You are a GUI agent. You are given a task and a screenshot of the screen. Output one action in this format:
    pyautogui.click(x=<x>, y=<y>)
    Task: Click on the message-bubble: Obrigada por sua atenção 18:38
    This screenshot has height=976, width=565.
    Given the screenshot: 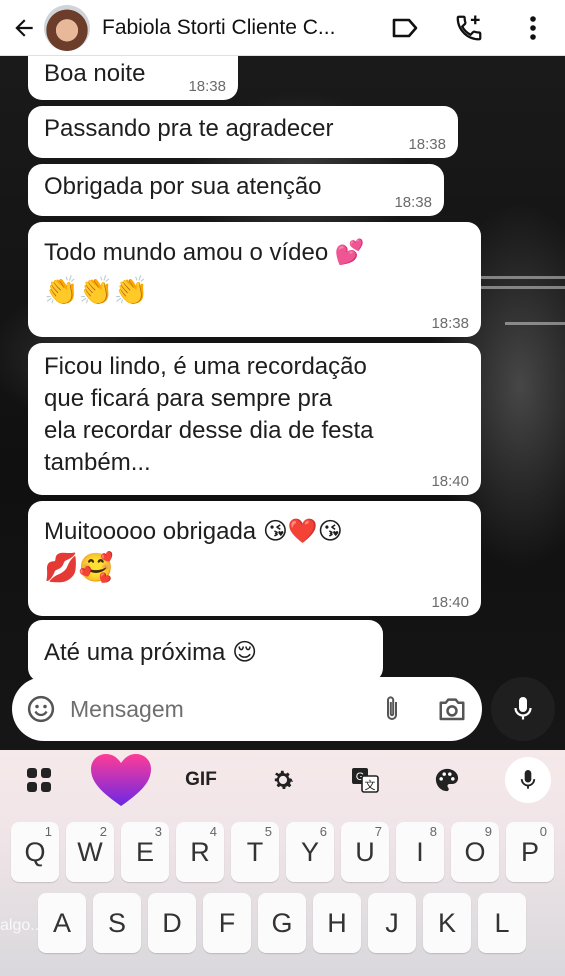 What is the action you would take?
    pyautogui.click(x=236, y=190)
    